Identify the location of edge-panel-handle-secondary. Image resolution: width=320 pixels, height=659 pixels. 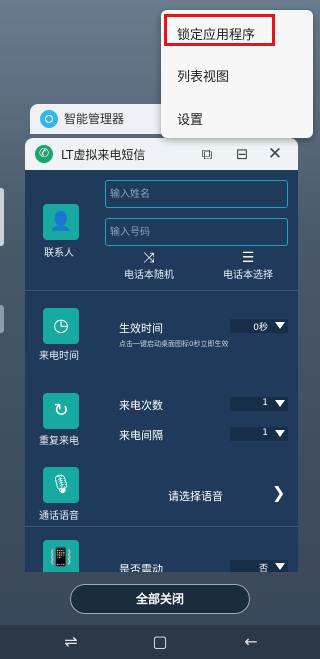
(2, 319).